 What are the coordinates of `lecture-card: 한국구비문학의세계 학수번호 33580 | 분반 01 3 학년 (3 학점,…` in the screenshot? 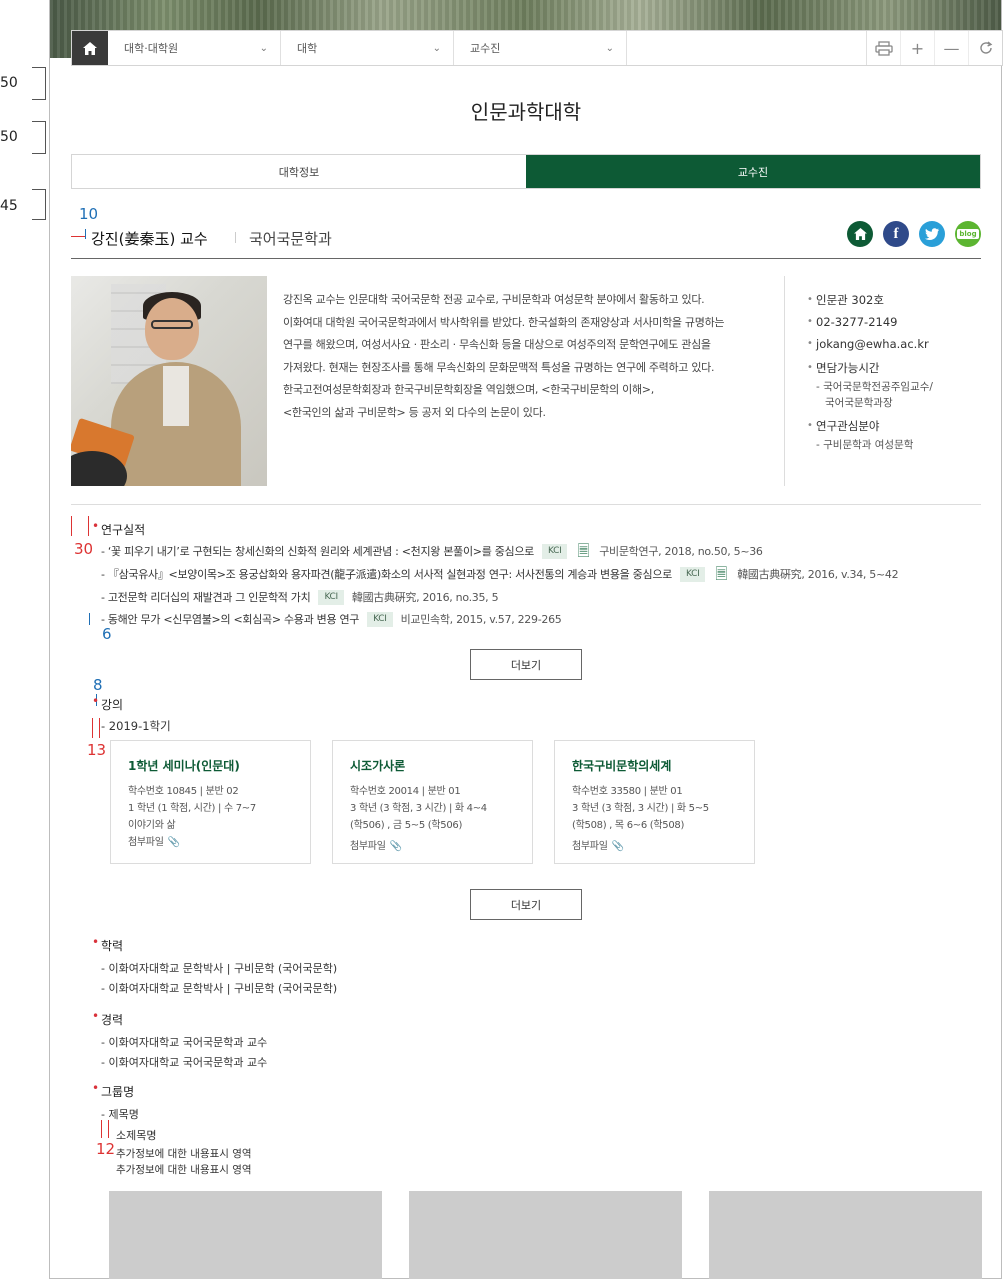 It's located at (654, 802).